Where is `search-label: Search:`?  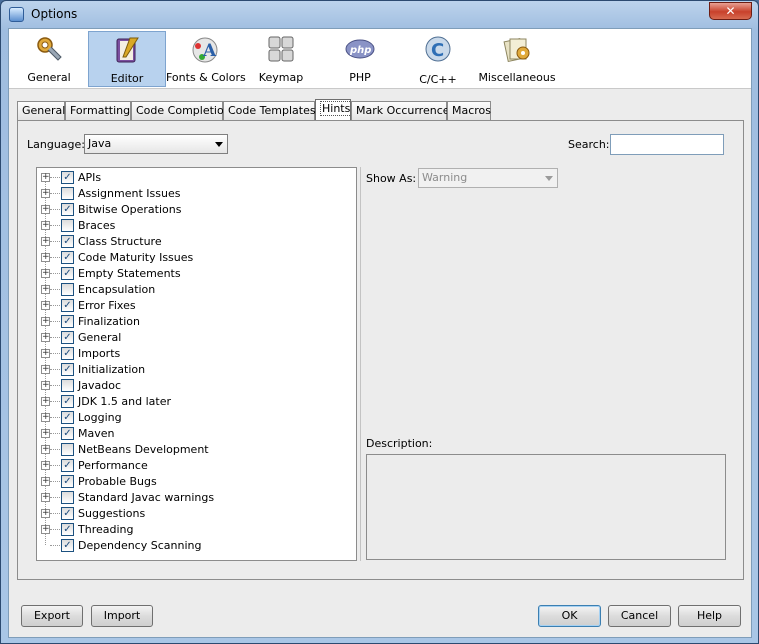
search-label: Search: is located at coordinates (589, 144).